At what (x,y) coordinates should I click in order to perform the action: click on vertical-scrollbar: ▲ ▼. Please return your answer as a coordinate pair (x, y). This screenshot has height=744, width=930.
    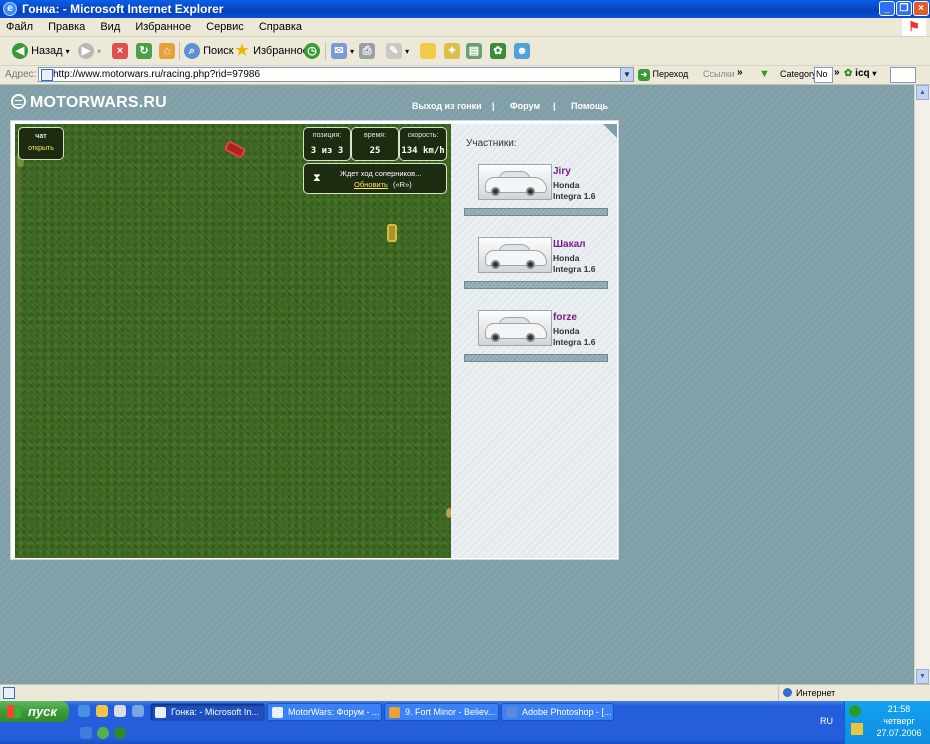
    Looking at the image, I should click on (922, 384).